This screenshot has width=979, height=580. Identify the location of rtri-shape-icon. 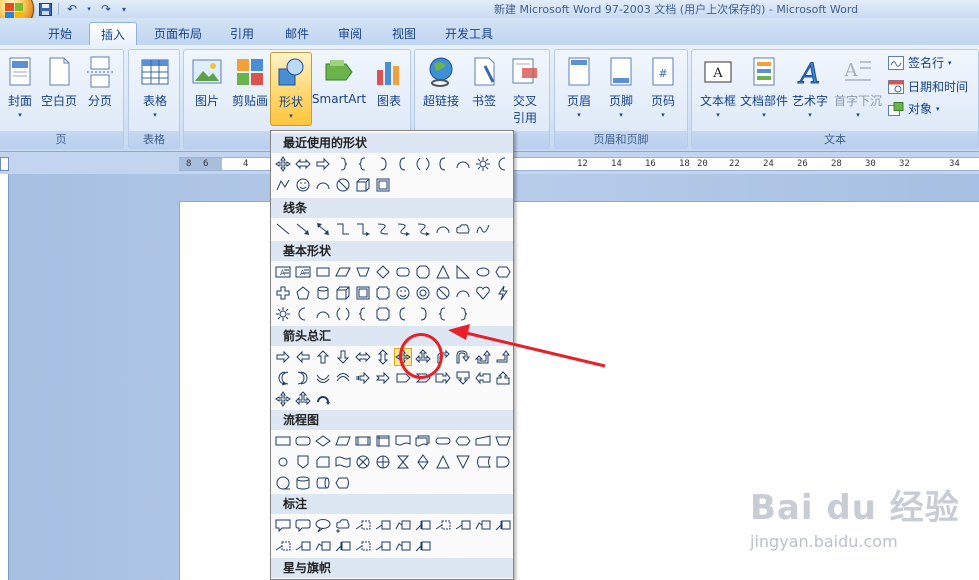
(463, 272).